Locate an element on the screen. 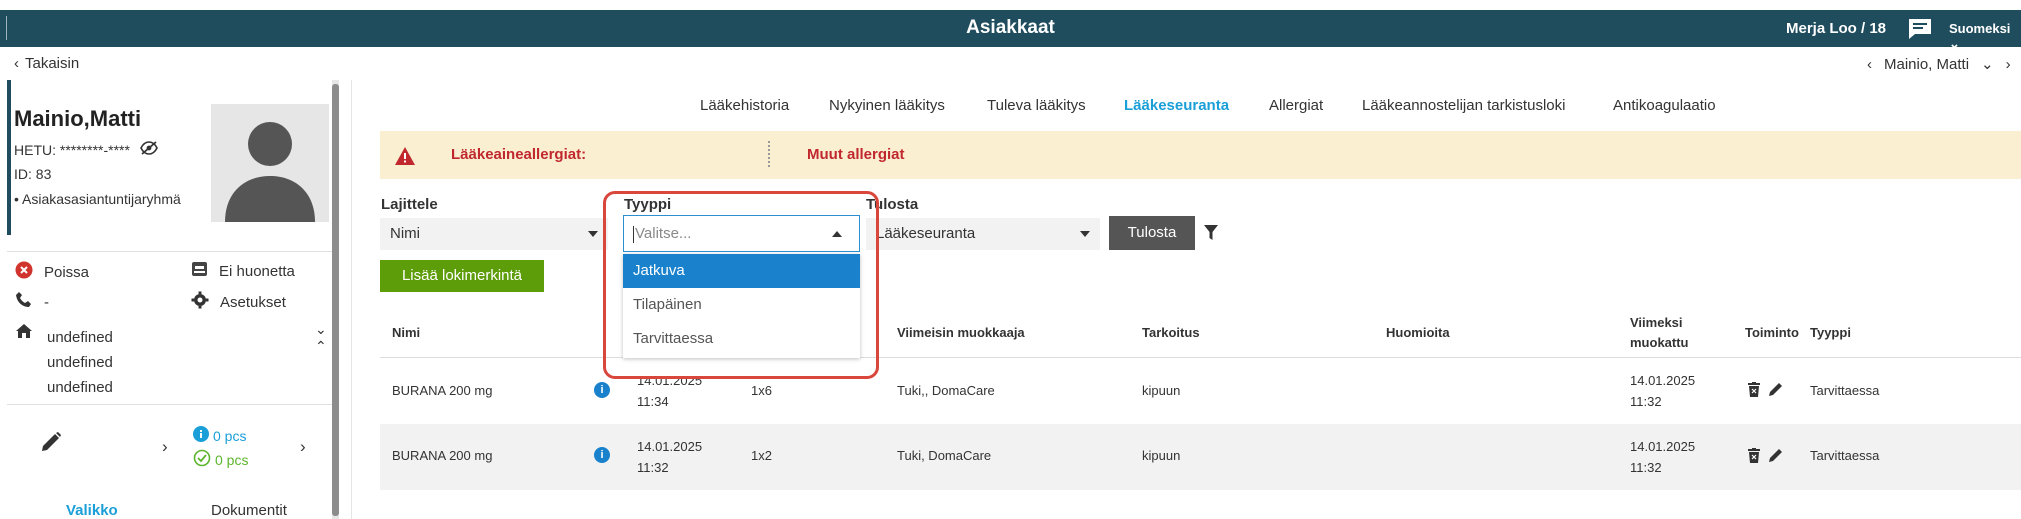 This screenshot has height=519, width=2021. col-name: Nimi is located at coordinates (406, 333).